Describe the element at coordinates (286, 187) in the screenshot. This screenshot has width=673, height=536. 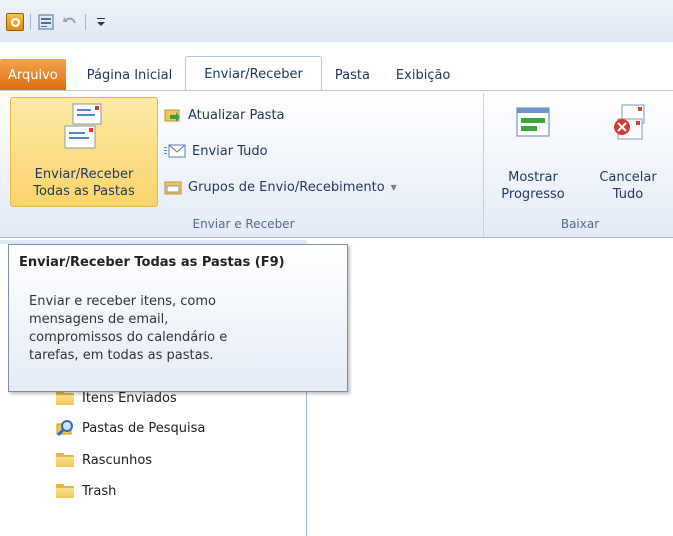
I see `send-receive-groups-label: Grupos de Envio/Recebimento` at that location.